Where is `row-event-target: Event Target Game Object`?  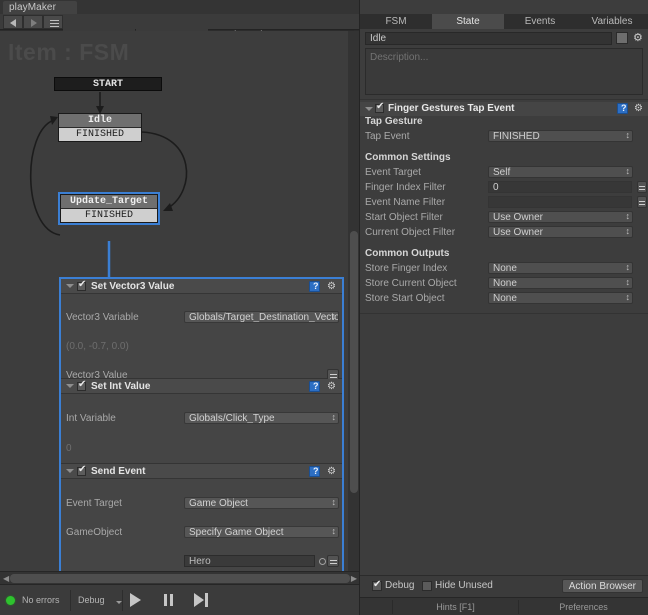 row-event-target: Event Target Game Object is located at coordinates (201, 504).